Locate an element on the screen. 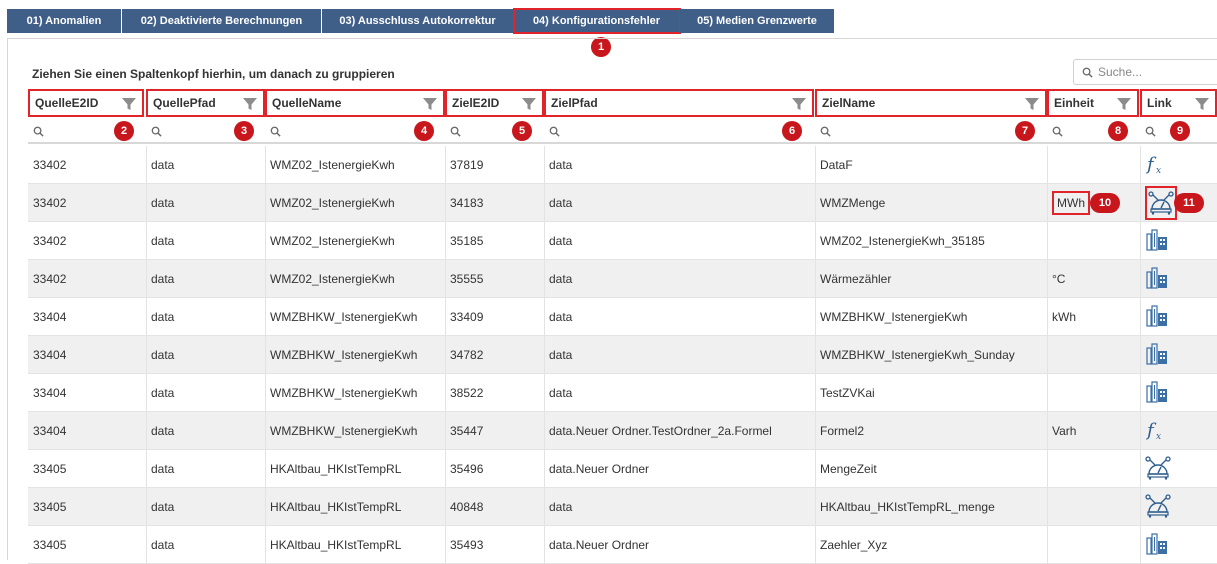 The image size is (1217, 564). column-header-quellename: QuelleName is located at coordinates (355, 103).